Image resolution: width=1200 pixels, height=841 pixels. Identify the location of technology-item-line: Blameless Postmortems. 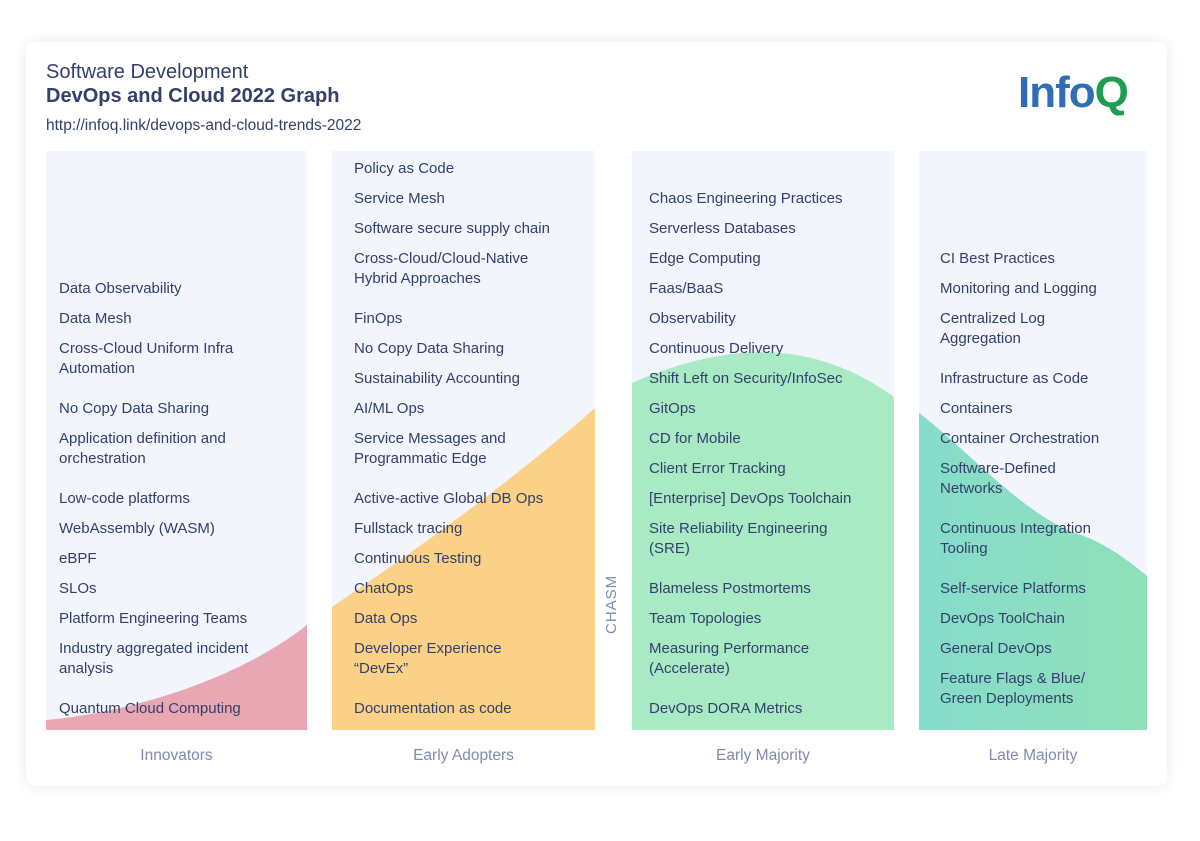
(730, 588).